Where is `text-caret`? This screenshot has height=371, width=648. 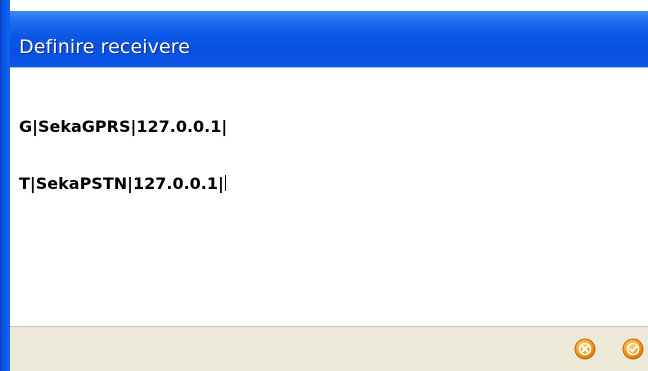
text-caret is located at coordinates (225, 183).